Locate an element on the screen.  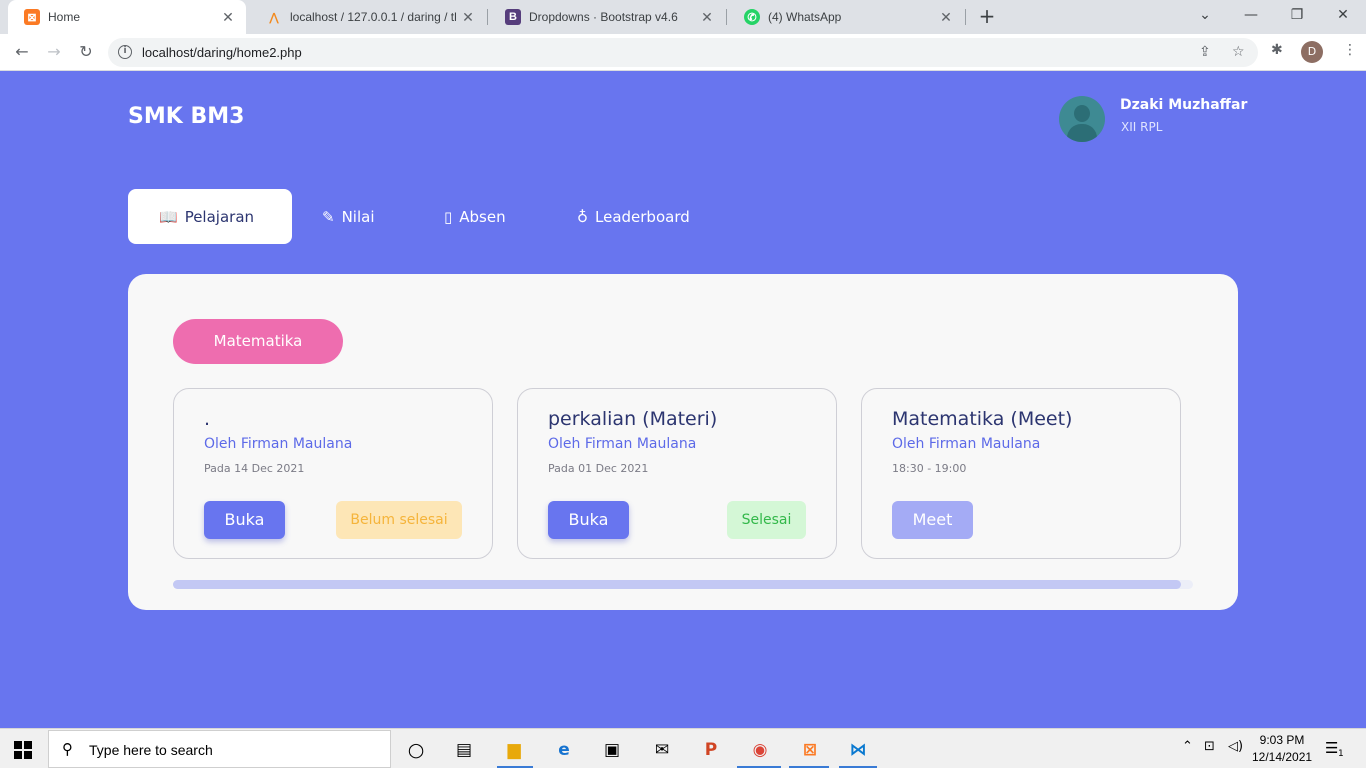
store-icon: ▣ is located at coordinates (612, 750).